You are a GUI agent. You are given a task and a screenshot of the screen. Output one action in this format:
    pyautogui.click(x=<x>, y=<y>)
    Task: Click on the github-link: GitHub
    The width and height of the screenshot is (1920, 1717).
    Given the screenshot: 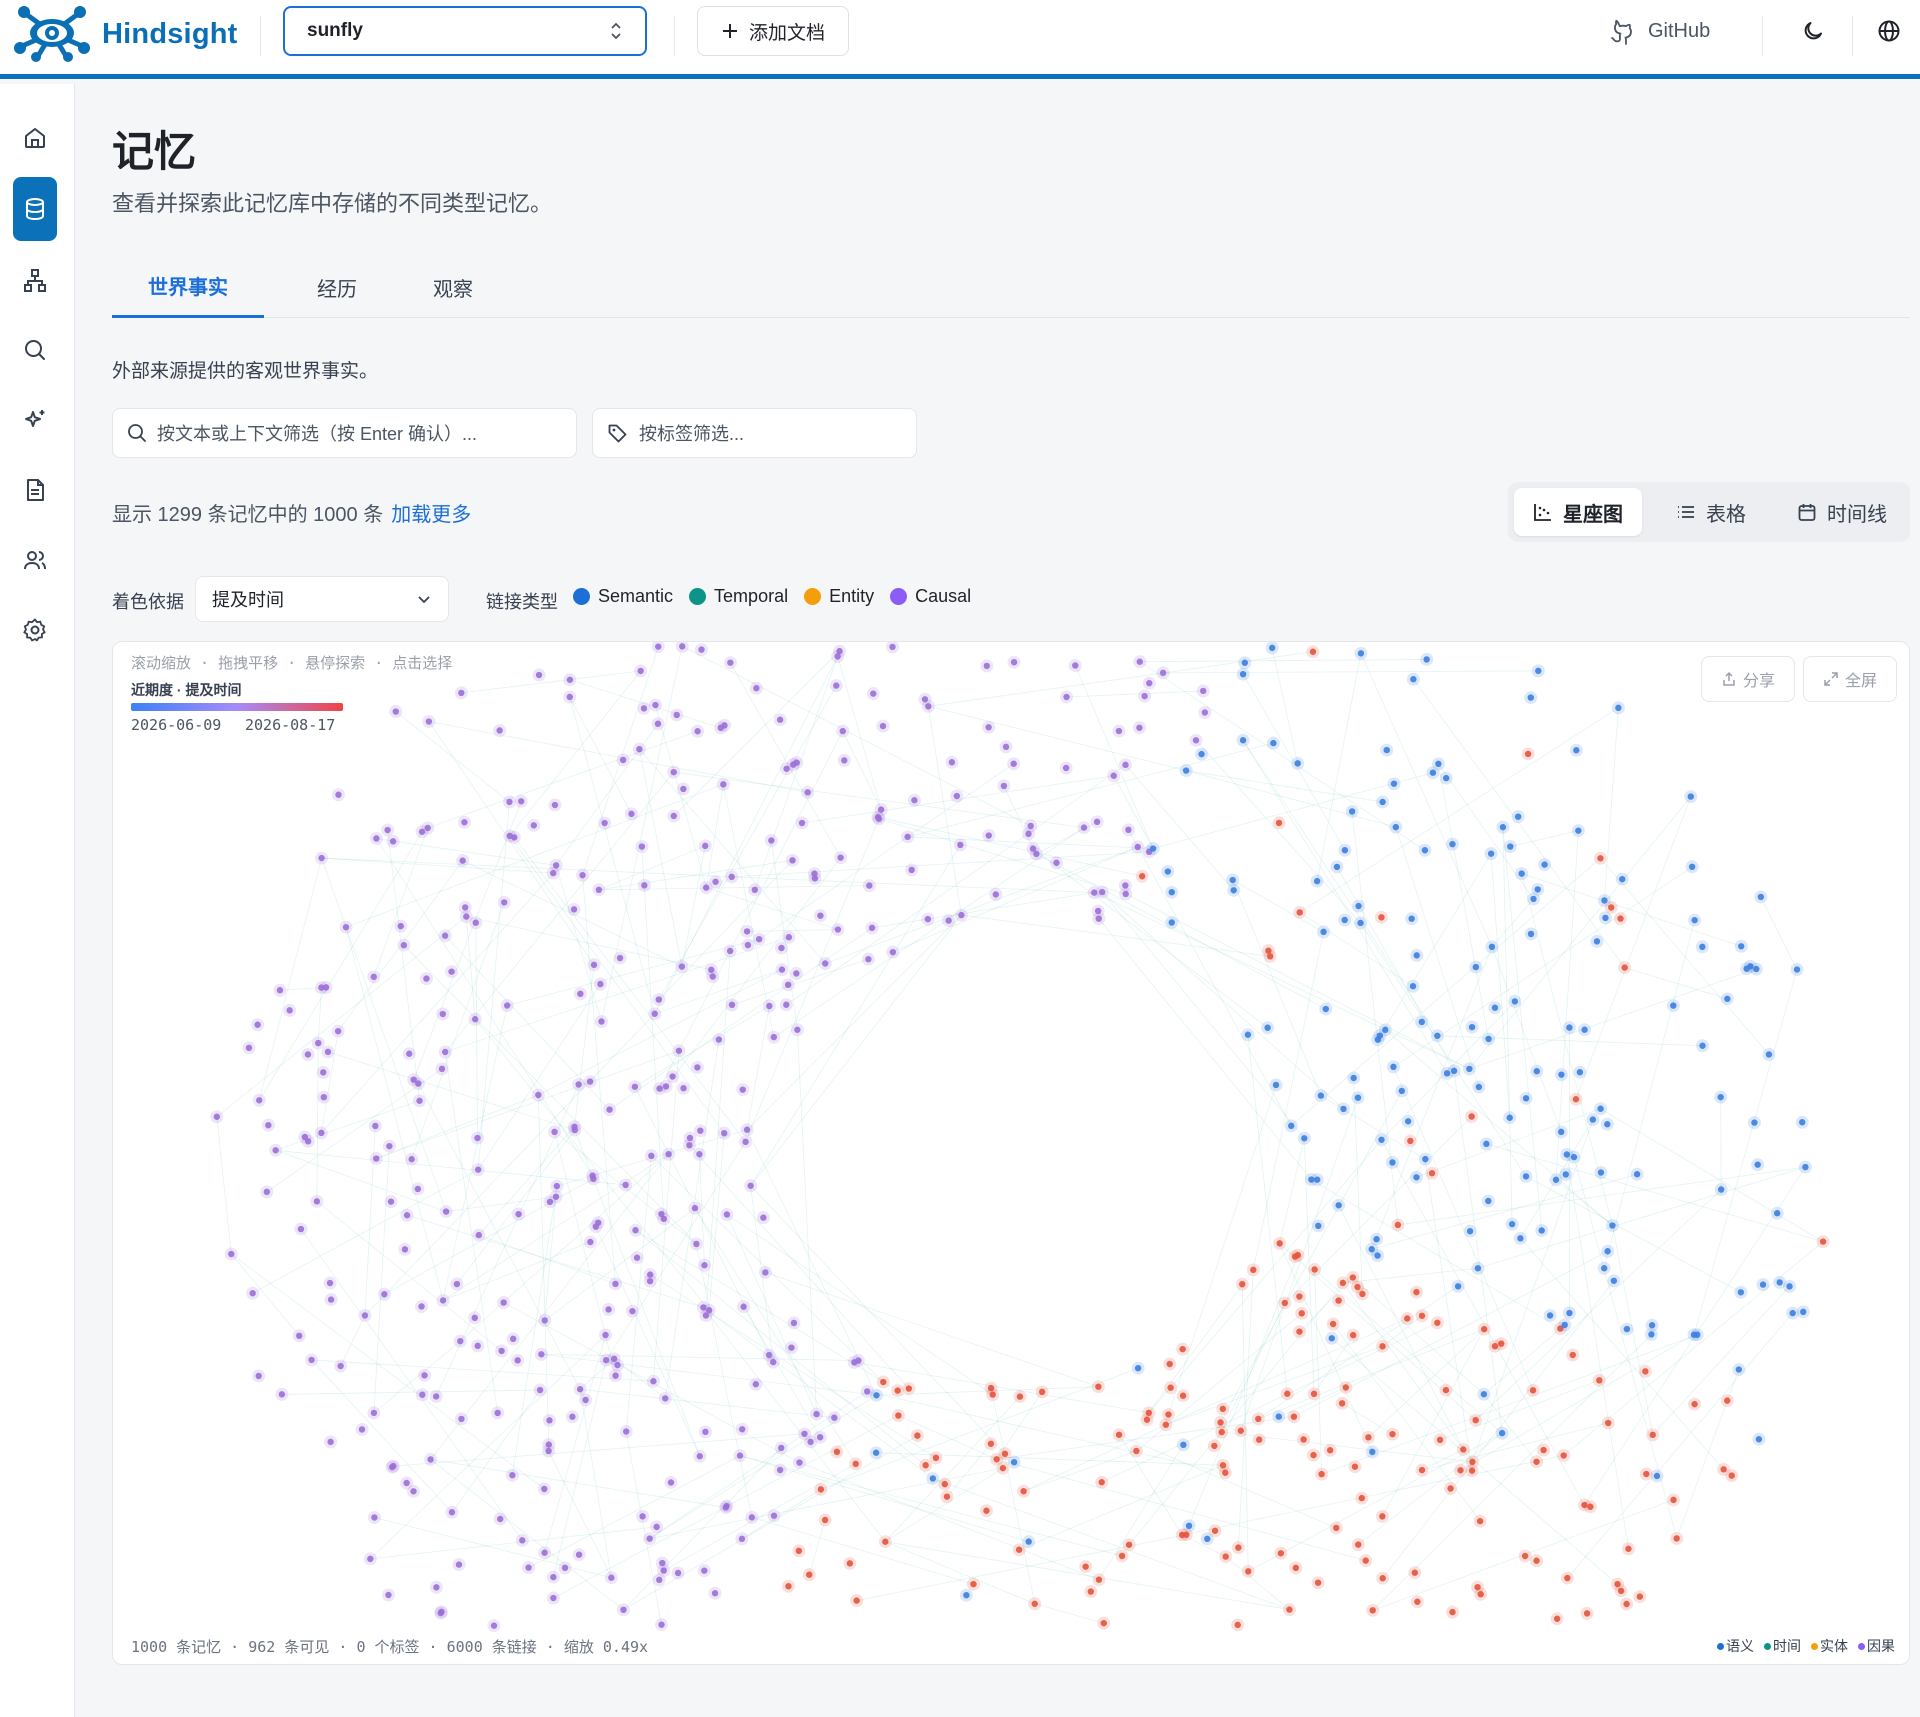 What is the action you would take?
    pyautogui.click(x=1660, y=31)
    